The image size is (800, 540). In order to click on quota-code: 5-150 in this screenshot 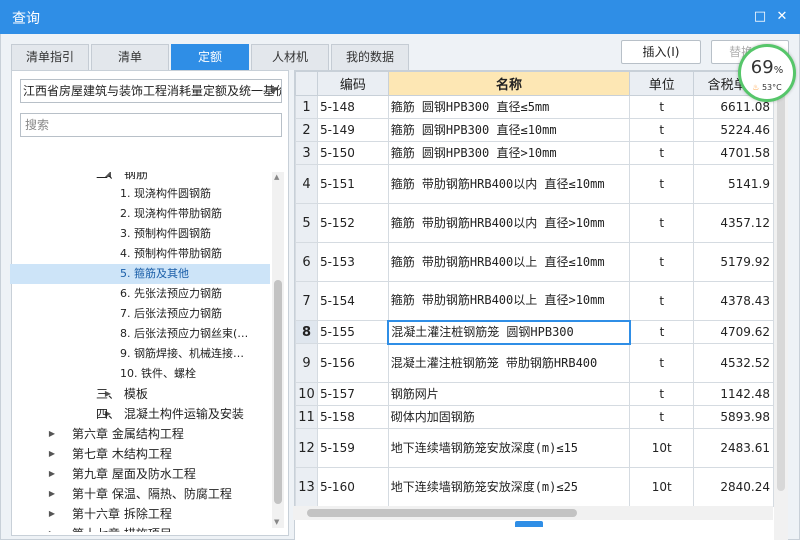, I will do `click(352, 153)`.